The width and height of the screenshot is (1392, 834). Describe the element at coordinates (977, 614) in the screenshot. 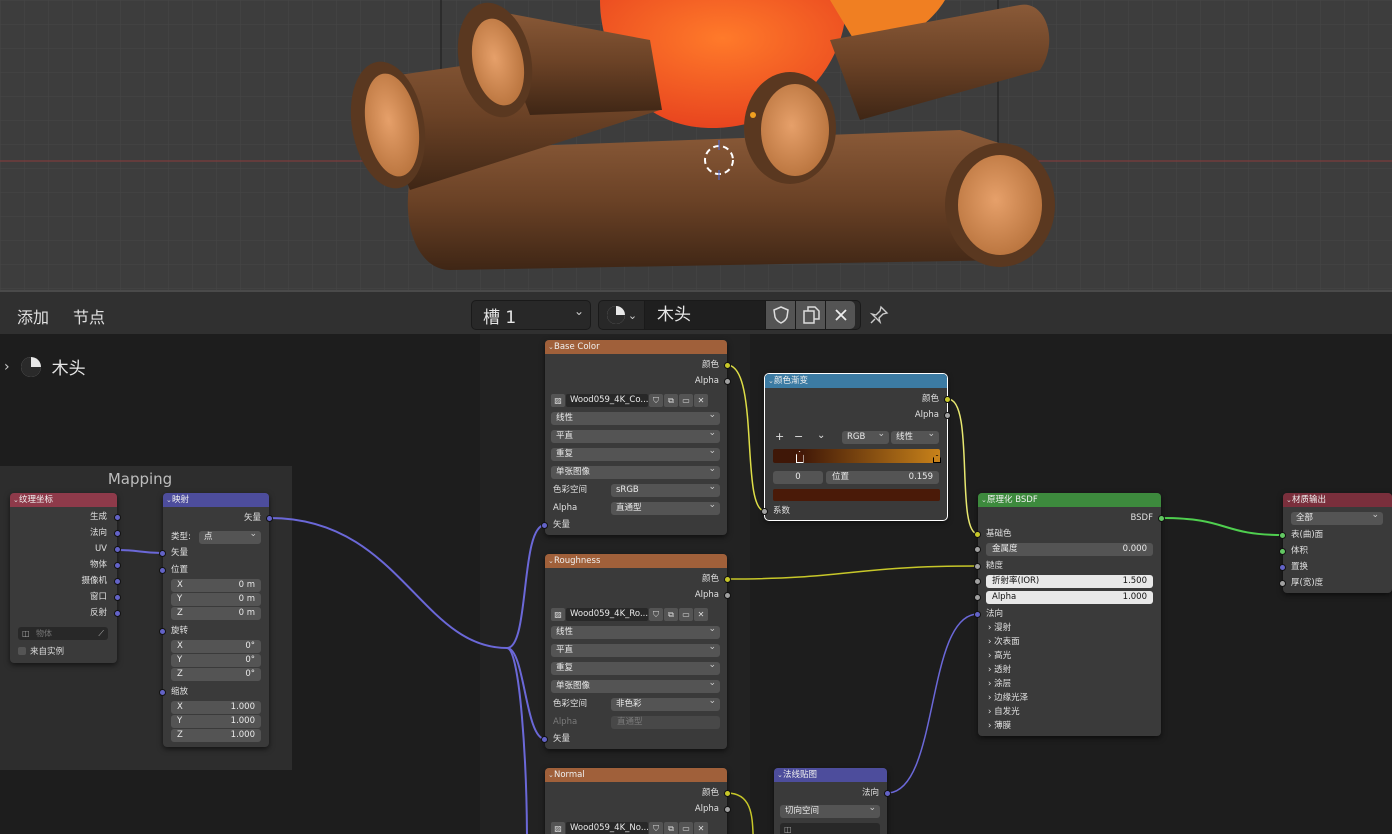

I see `socket-normal` at that location.